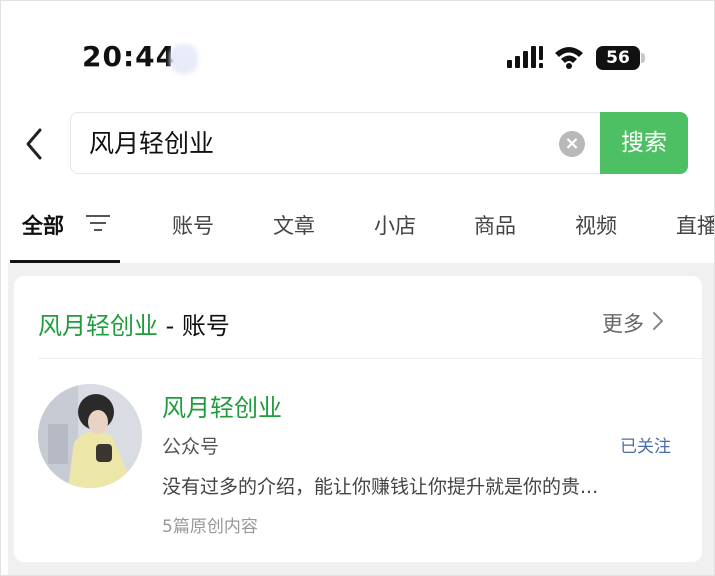  What do you see at coordinates (596, 225) in the screenshot?
I see `tab-videos: 视频` at bounding box center [596, 225].